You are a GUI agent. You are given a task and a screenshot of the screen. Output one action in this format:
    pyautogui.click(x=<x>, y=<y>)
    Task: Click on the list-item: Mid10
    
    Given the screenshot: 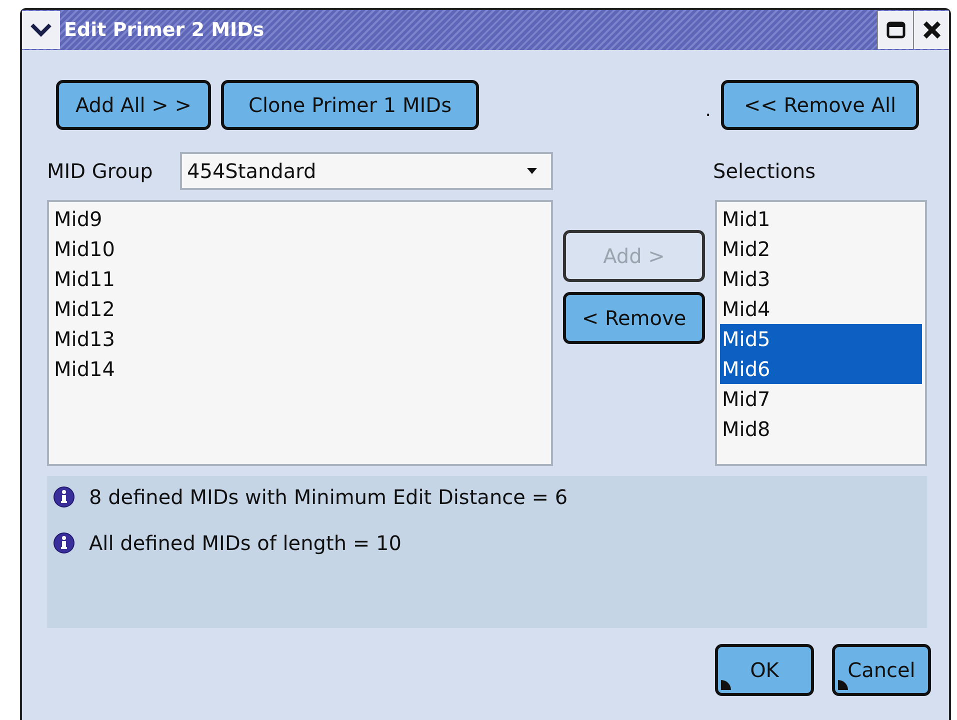 What is the action you would take?
    pyautogui.click(x=300, y=249)
    